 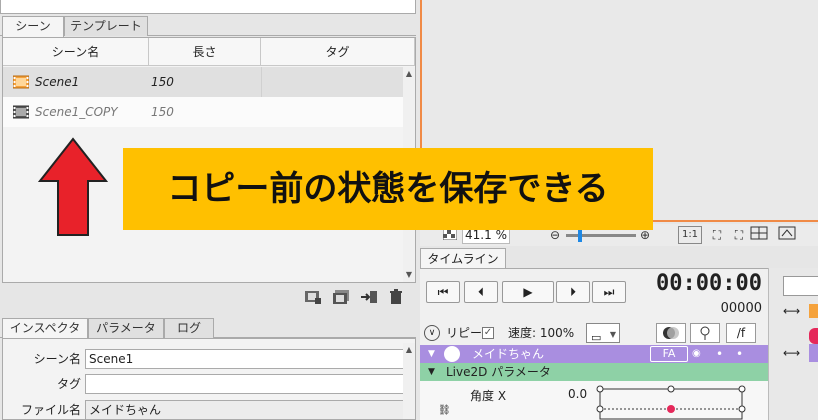 What do you see at coordinates (33, 26) in the screenshot?
I see `tab-scene: シーン` at bounding box center [33, 26].